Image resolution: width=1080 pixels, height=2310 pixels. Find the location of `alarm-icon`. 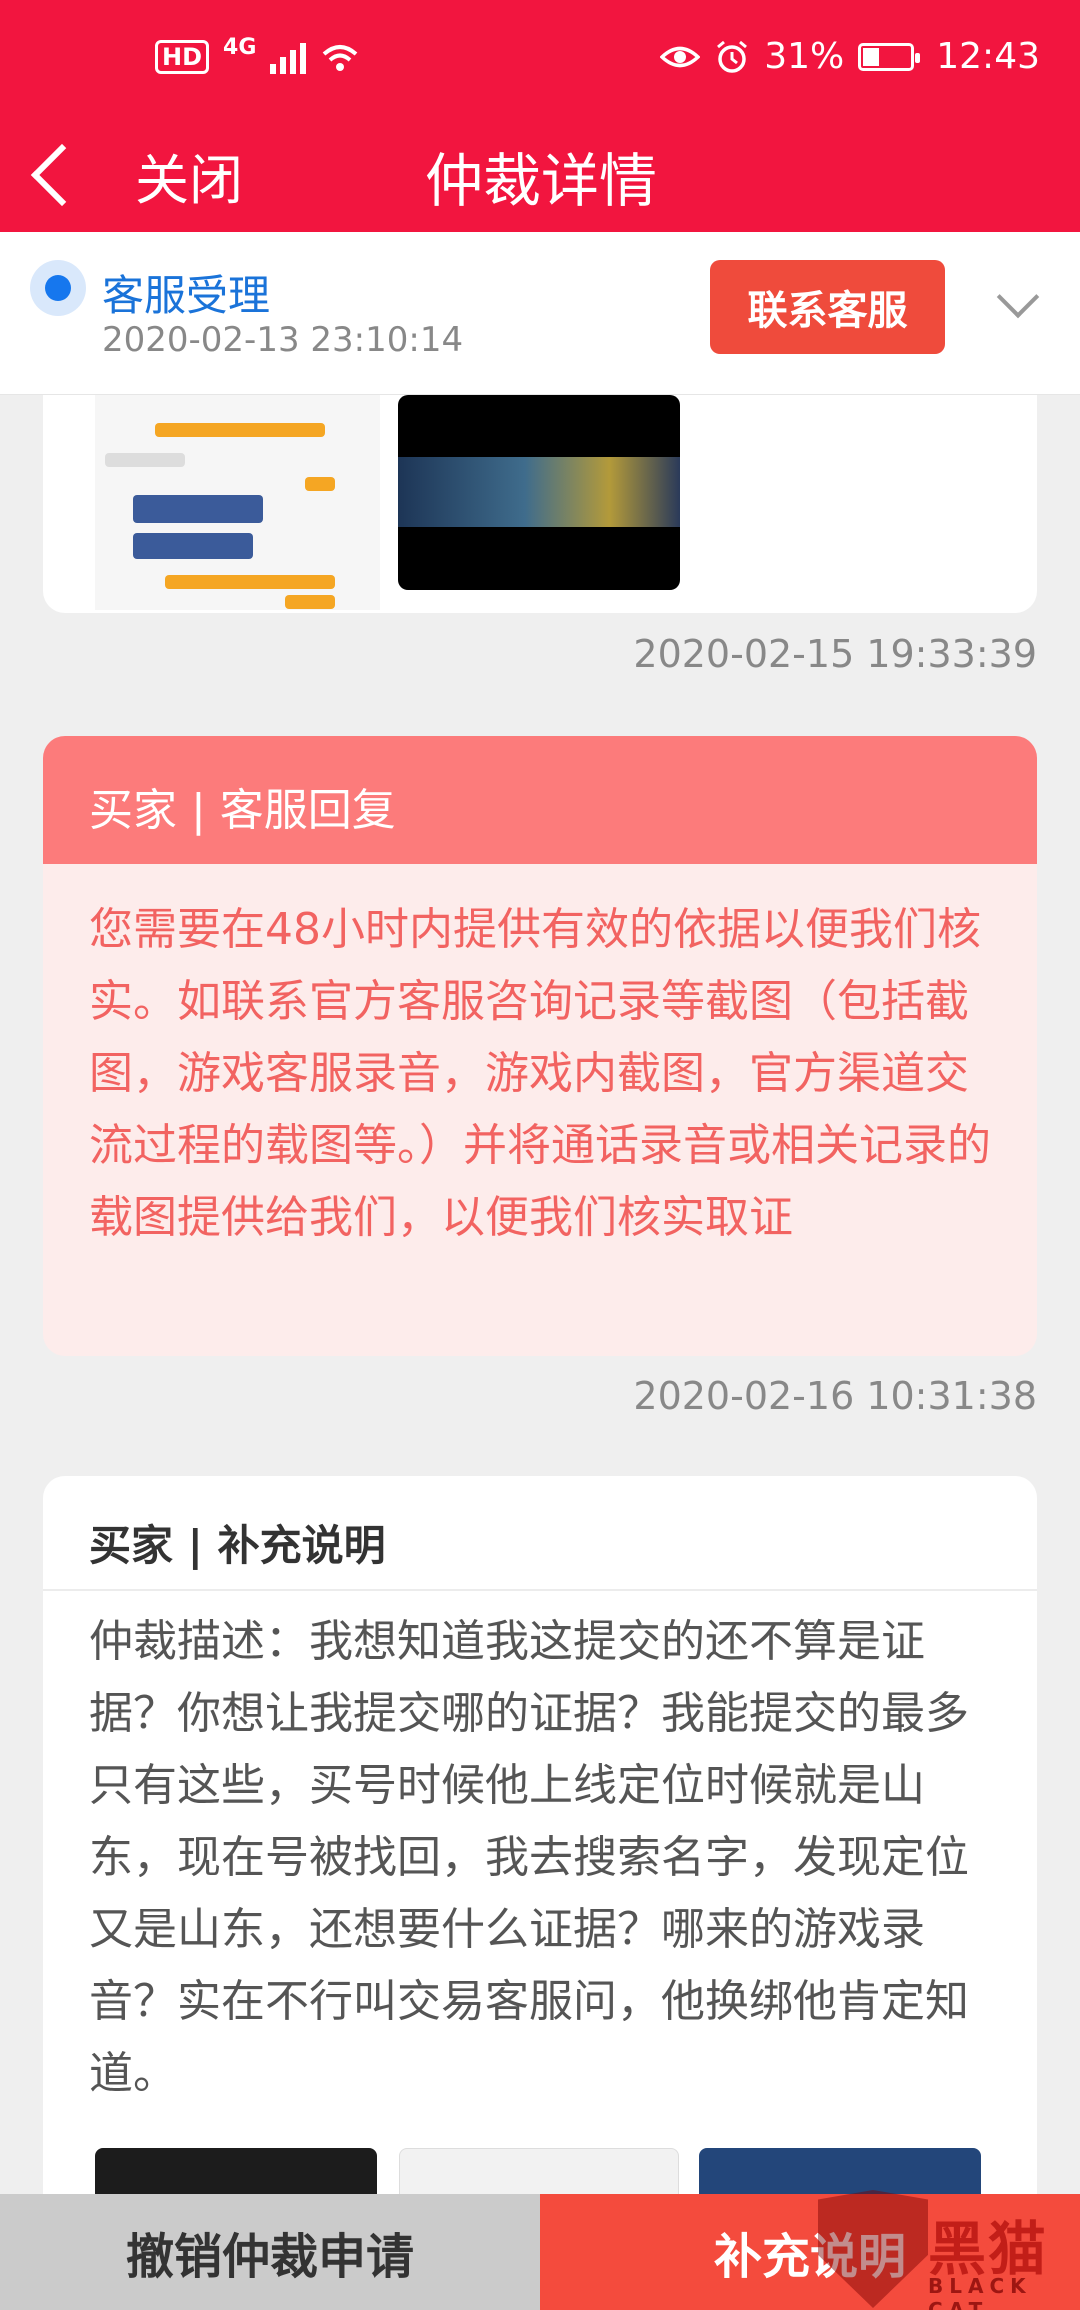

alarm-icon is located at coordinates (732, 56).